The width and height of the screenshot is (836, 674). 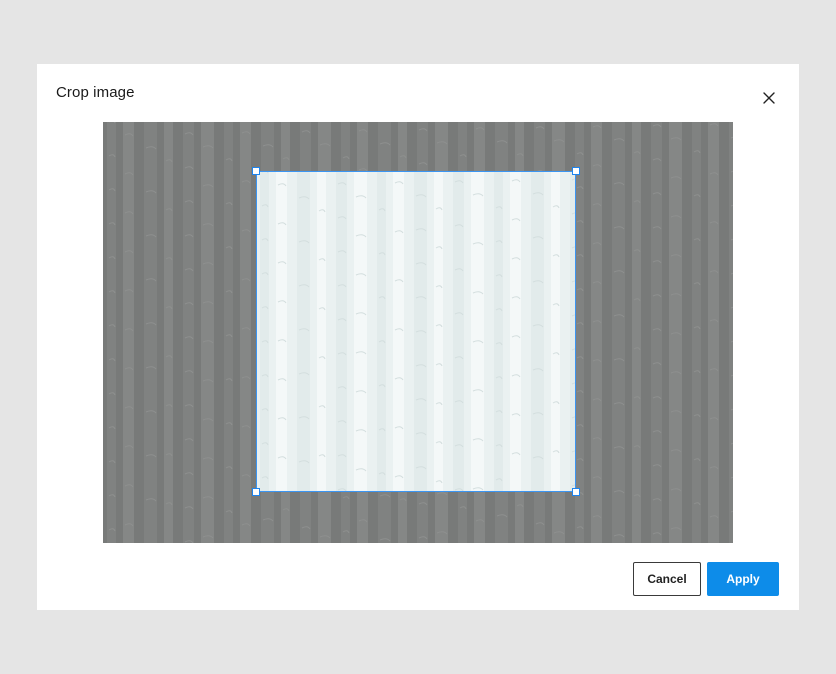 I want to click on cancel-button: Cancel, so click(x=667, y=579).